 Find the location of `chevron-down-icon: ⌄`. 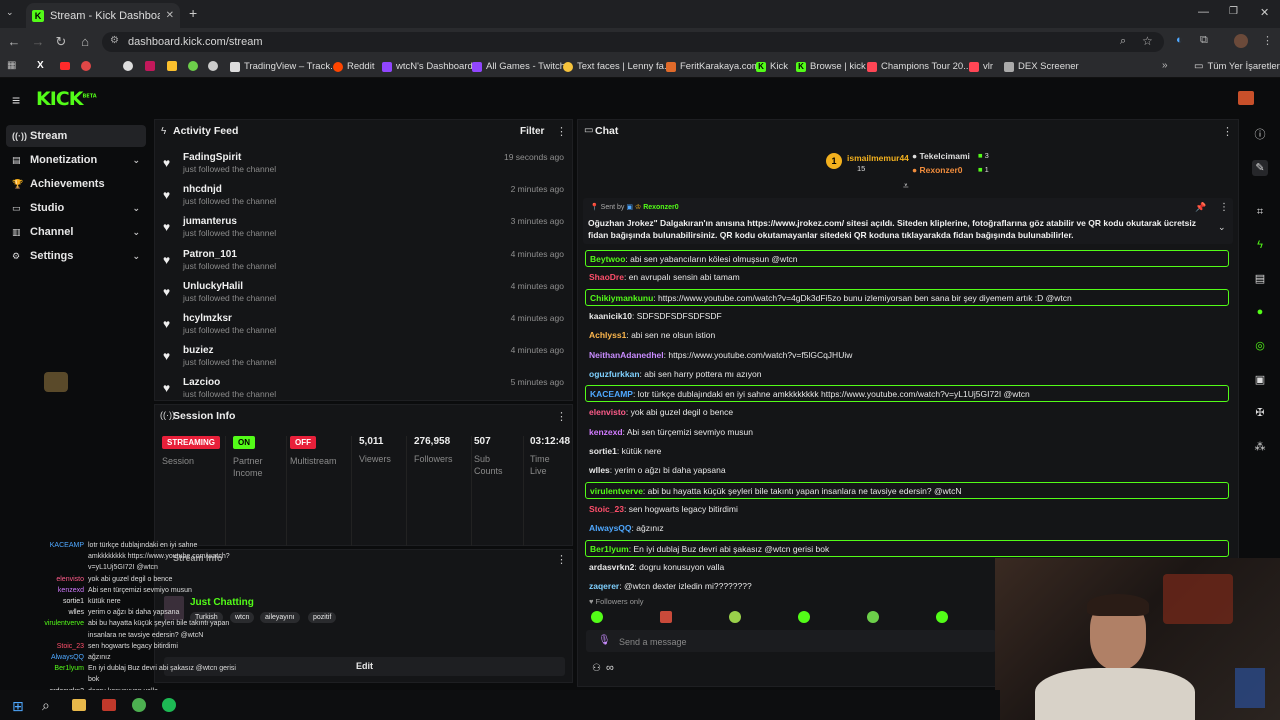

chevron-down-icon: ⌄ is located at coordinates (1222, 227).